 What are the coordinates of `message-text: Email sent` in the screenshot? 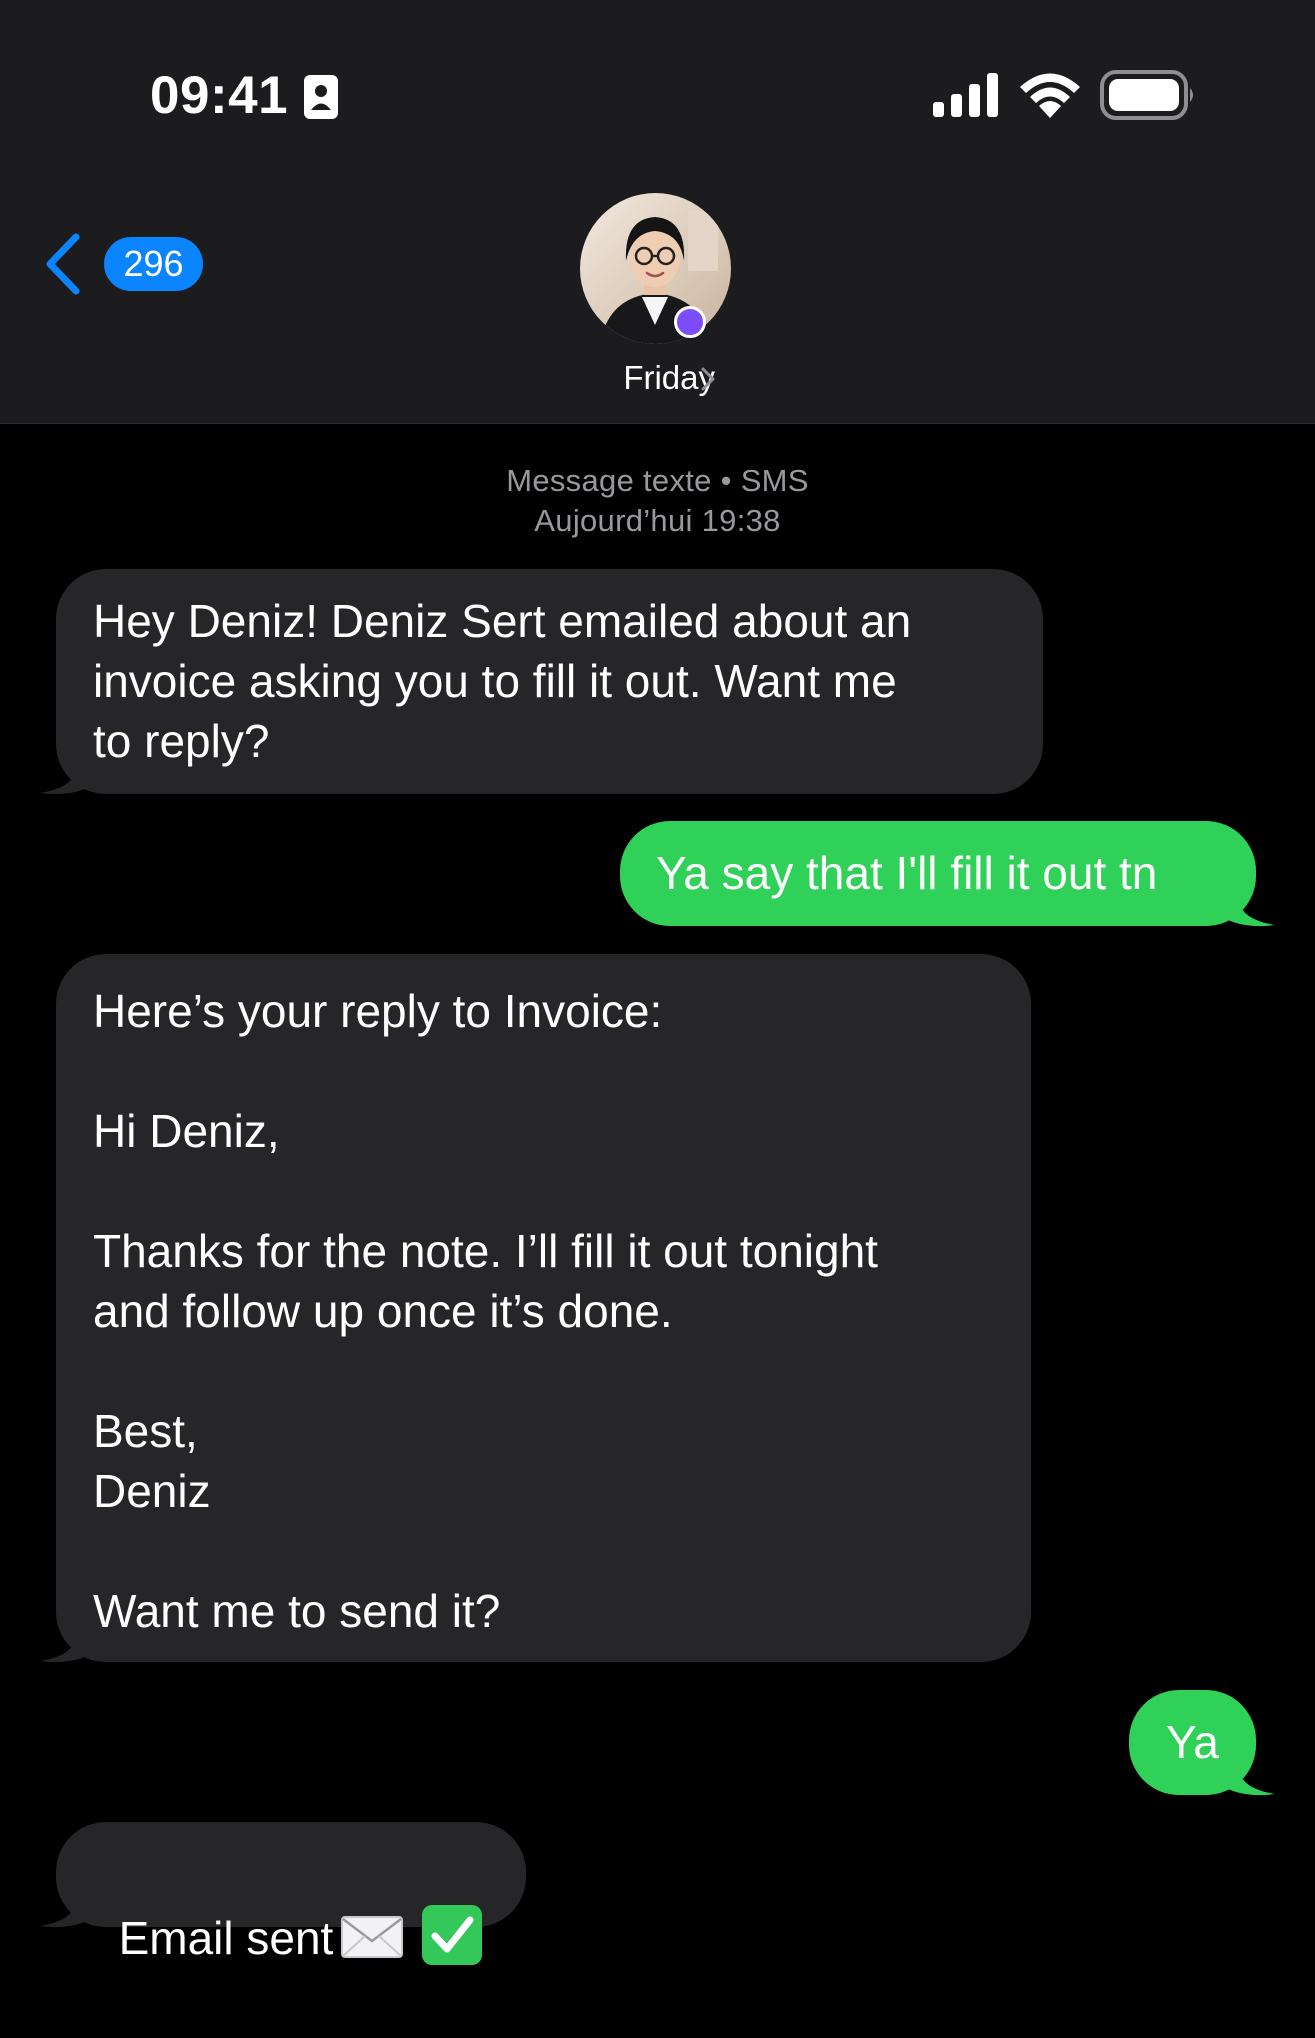 It's located at (226, 1938).